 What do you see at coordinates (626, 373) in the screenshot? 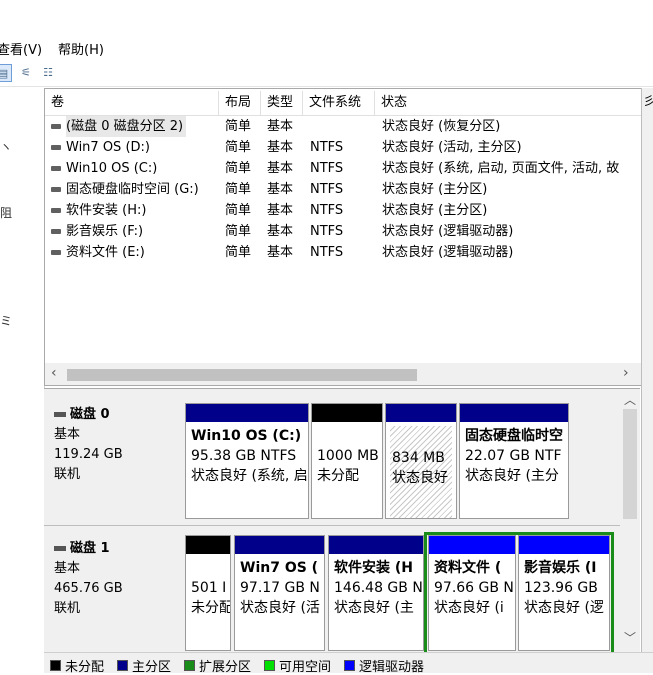
I see `scroll-right-icon: ›` at bounding box center [626, 373].